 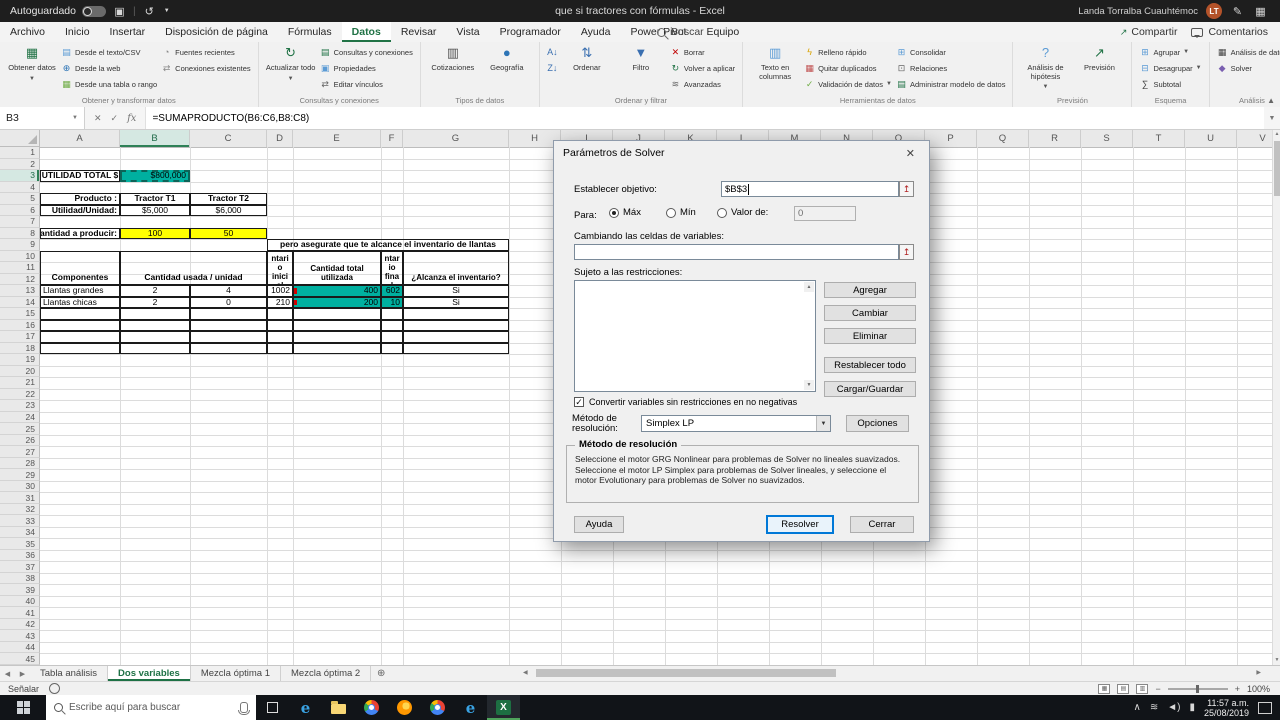 I want to click on row-header-27: 27, so click(x=20, y=452).